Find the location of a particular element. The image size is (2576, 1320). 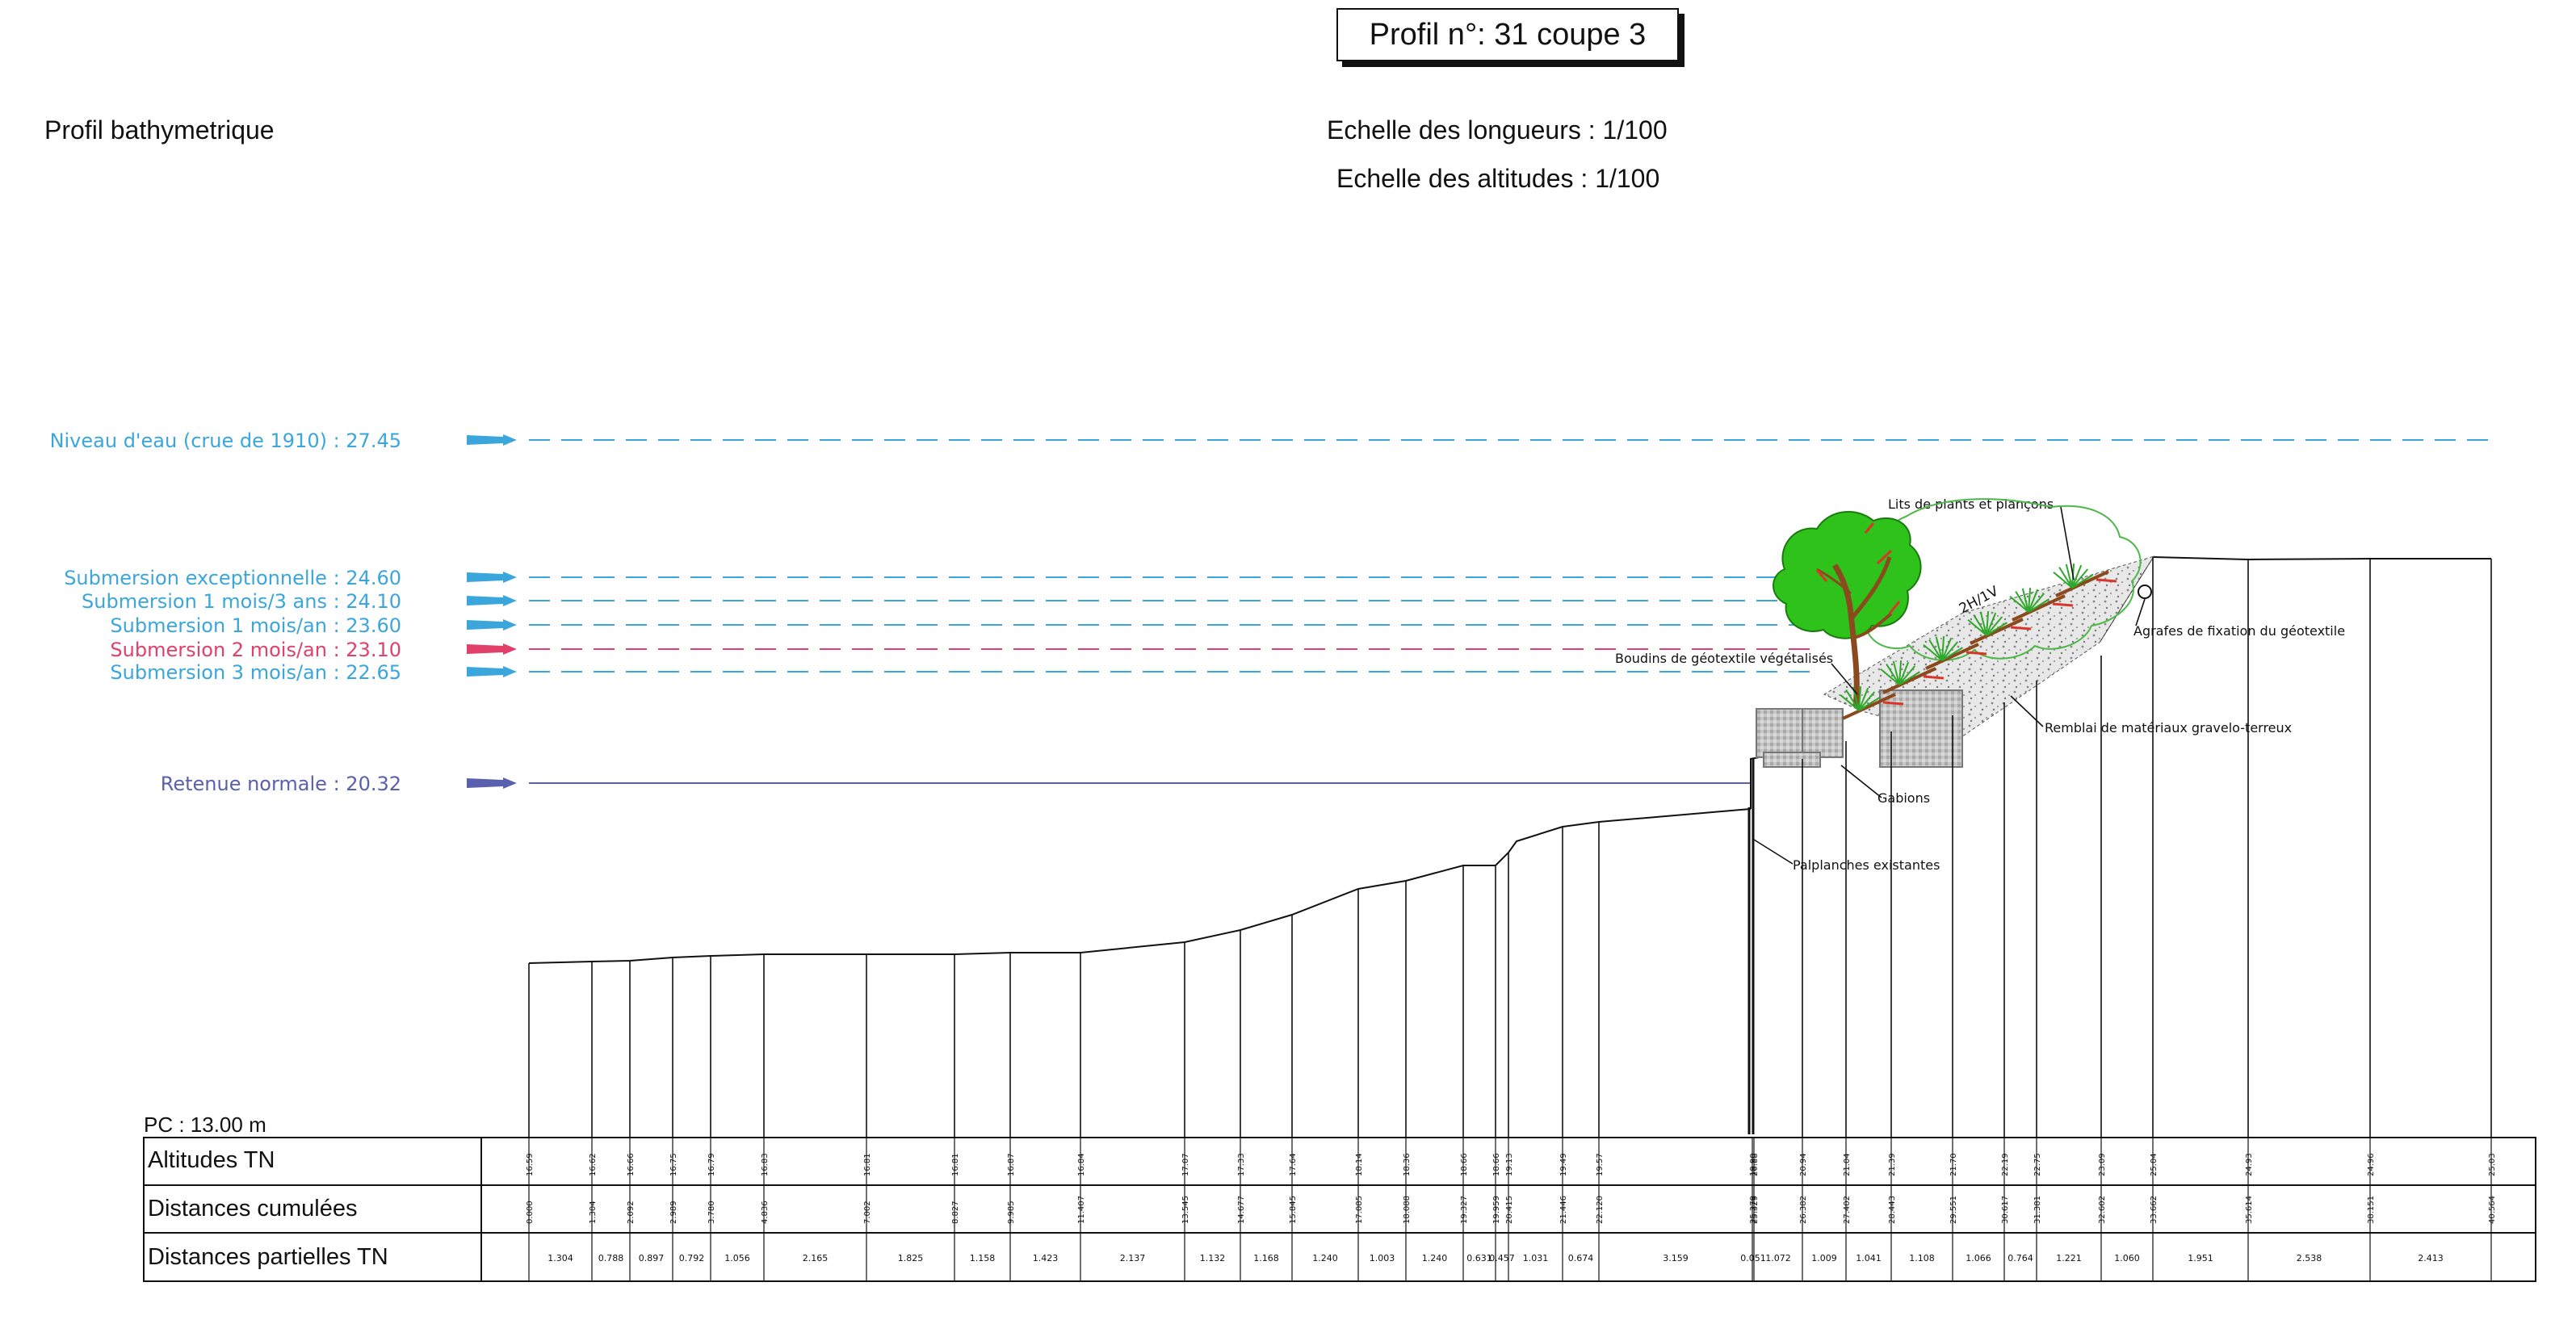

altitude-value: 20.88 is located at coordinates (1755, 1164).